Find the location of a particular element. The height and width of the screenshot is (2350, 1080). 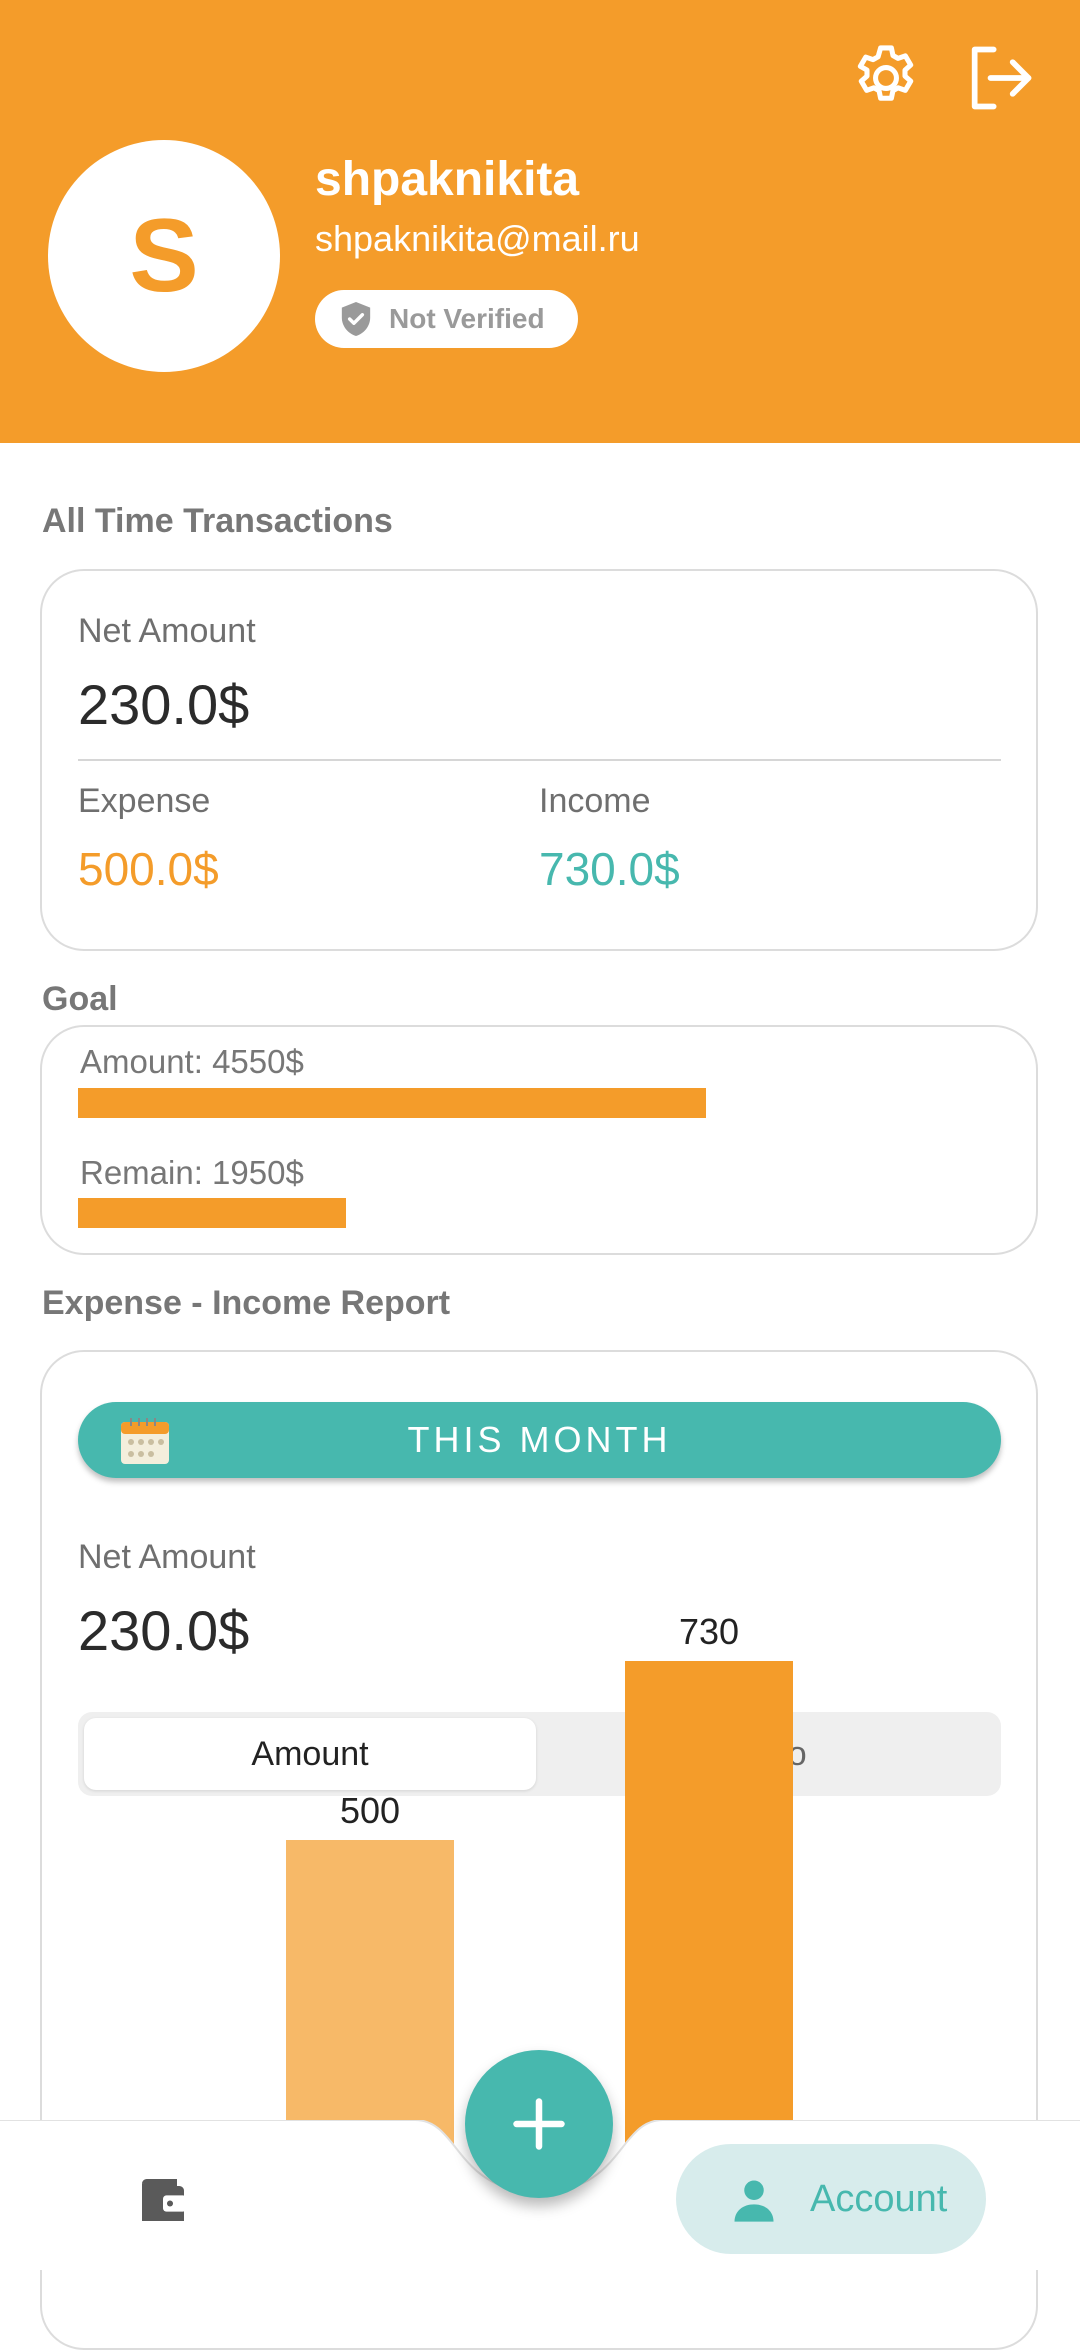

this-month-label: THIS MONTH is located at coordinates (539, 1439).